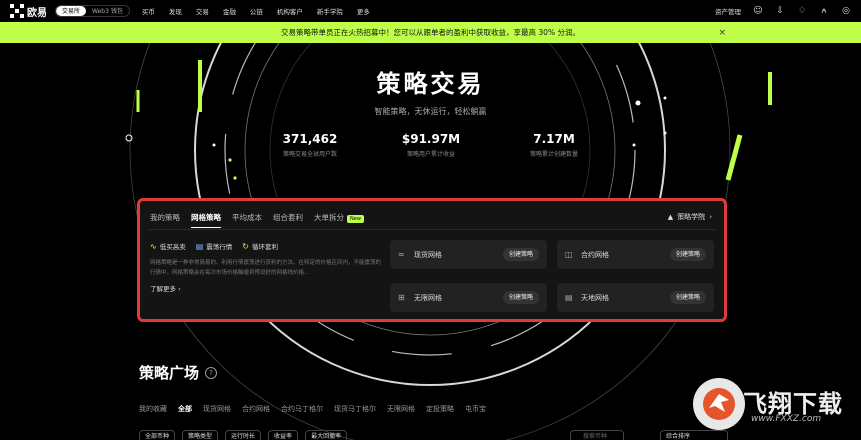  Describe the element at coordinates (475, 409) in the screenshot. I see `tab-hodl: 屯币宝` at that location.